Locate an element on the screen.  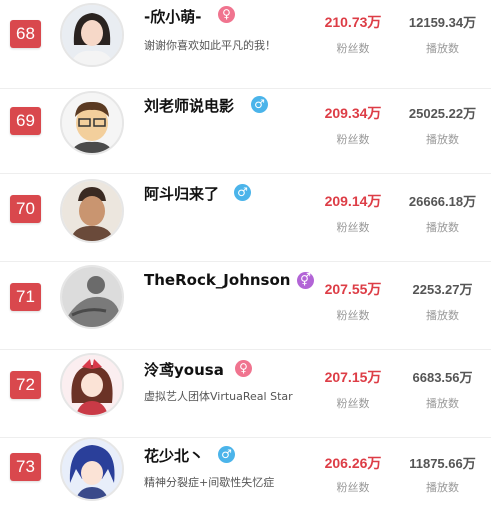
signature: 虚拟艺人团体VirtuaReal Star is located at coordinates (218, 396).